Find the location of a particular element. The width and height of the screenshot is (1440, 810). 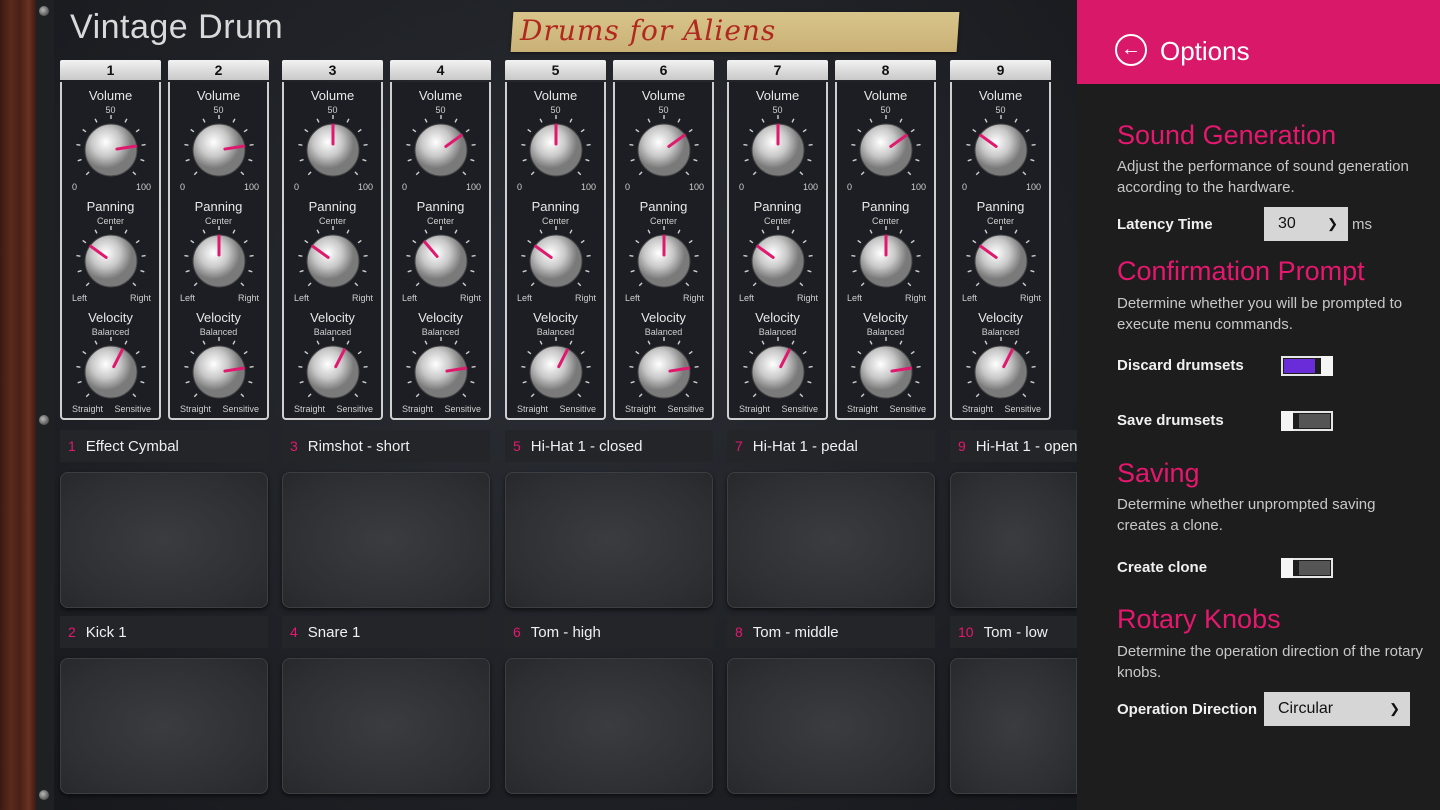

pad-number: 5 is located at coordinates (517, 446).